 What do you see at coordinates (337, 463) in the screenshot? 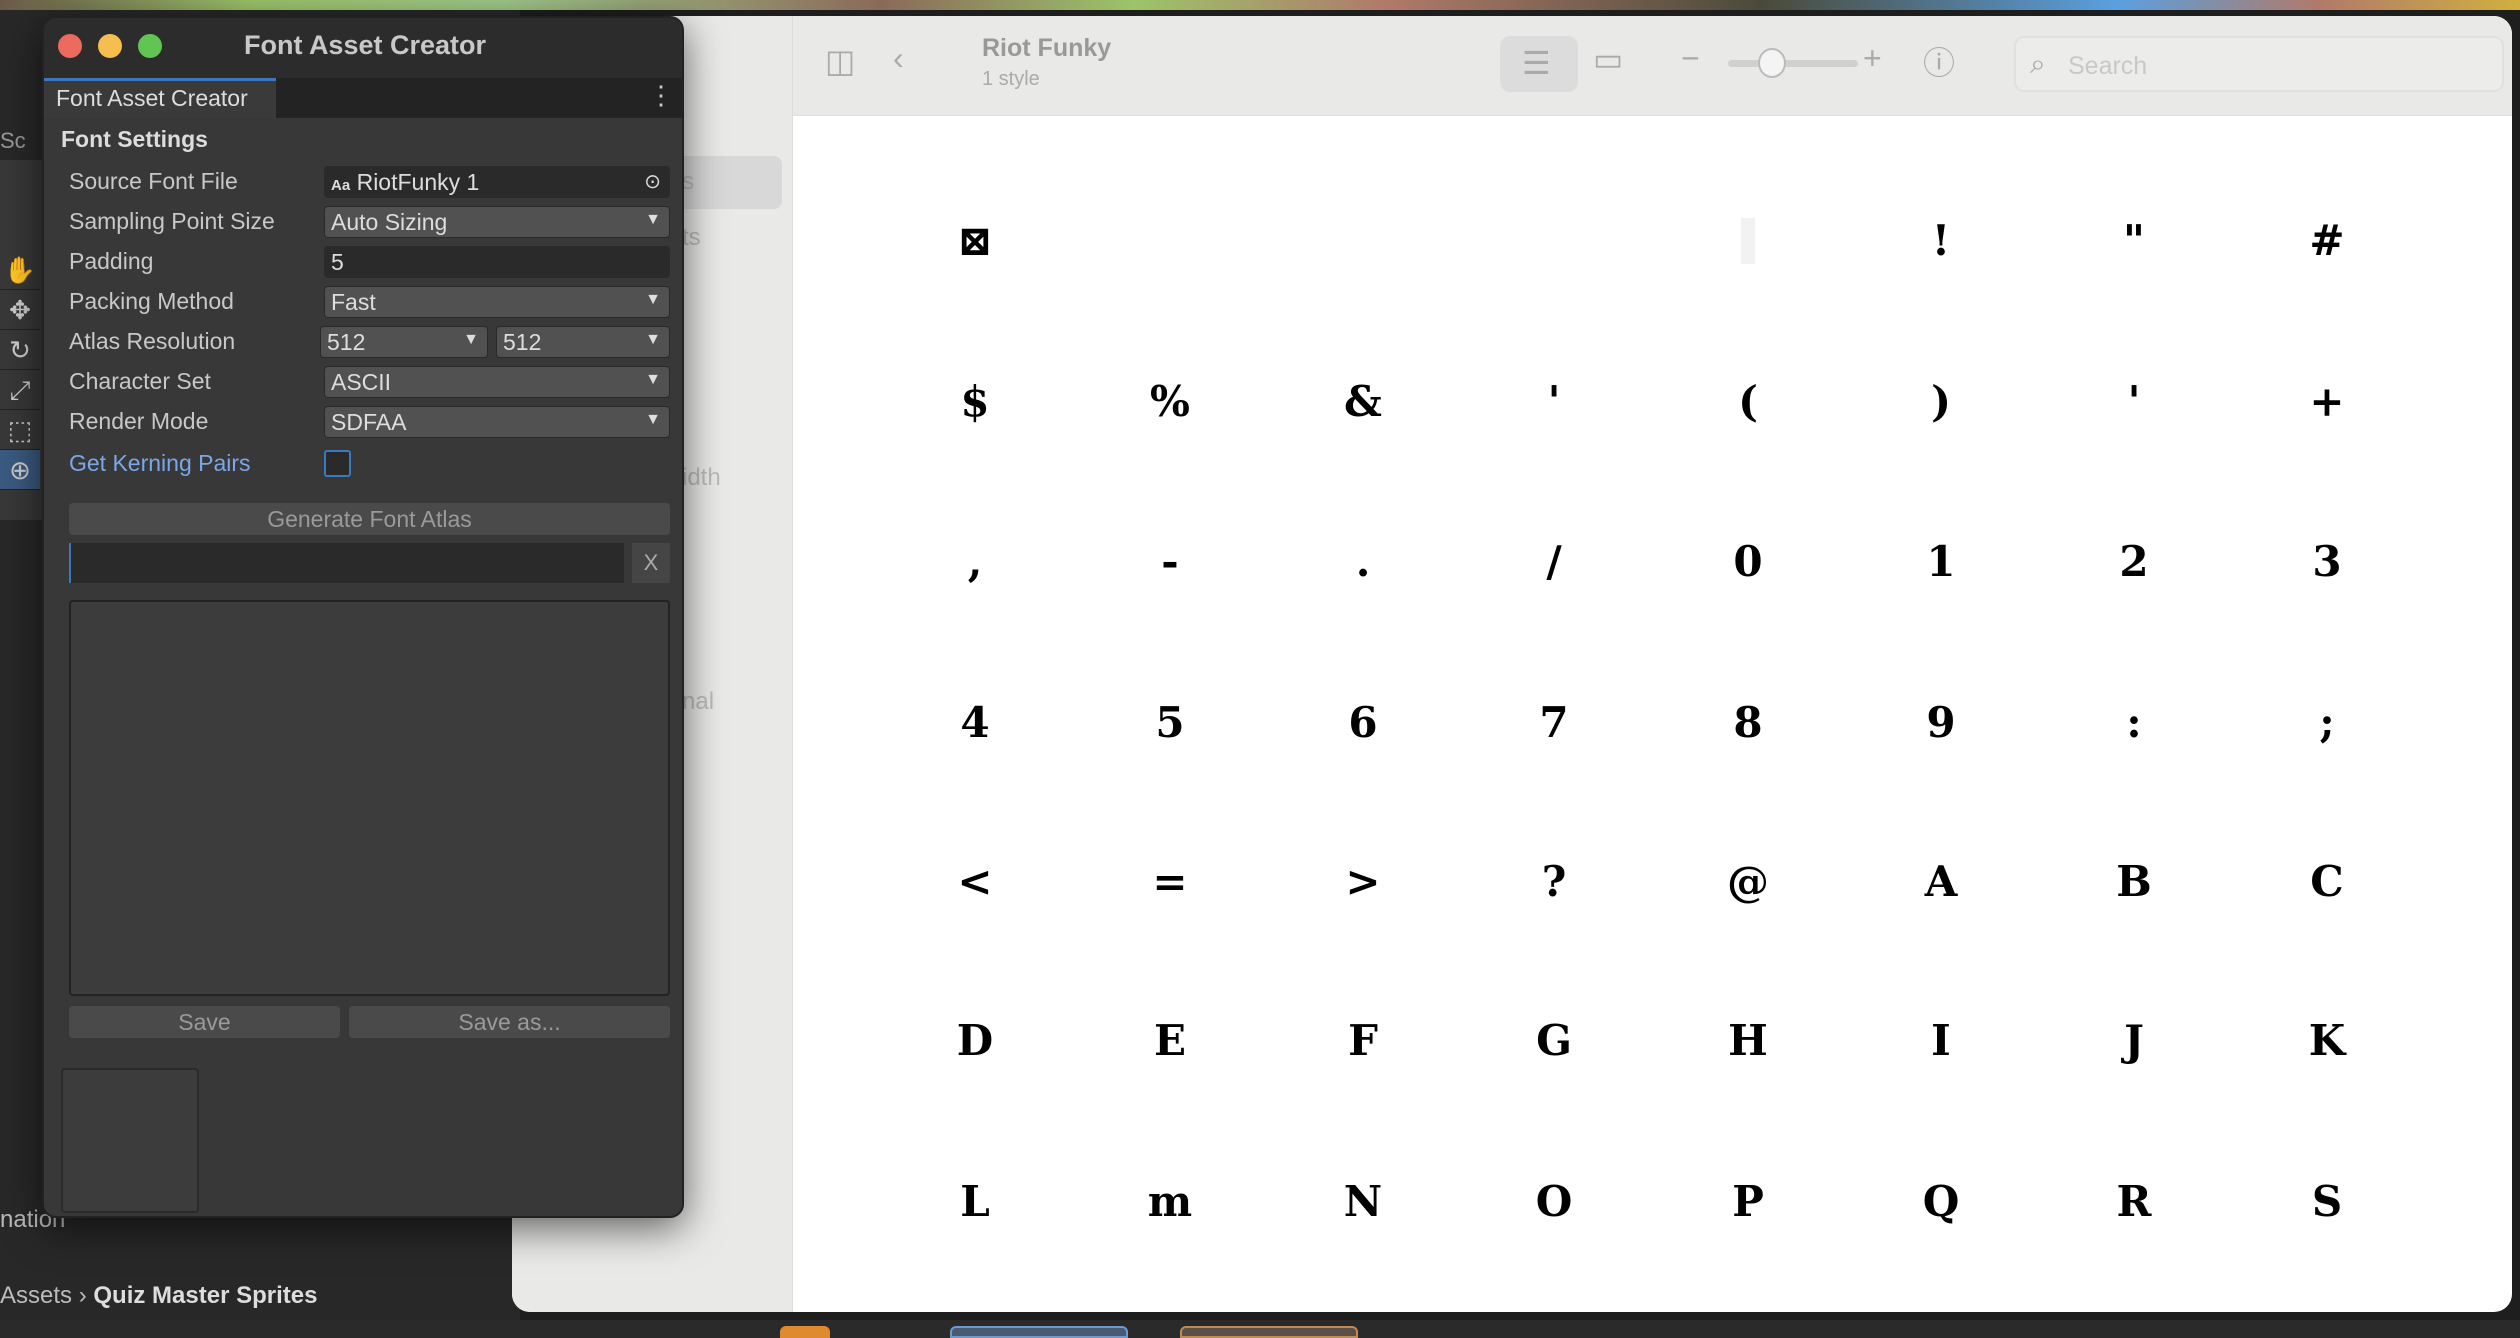
I see `kerning-checkbox` at bounding box center [337, 463].